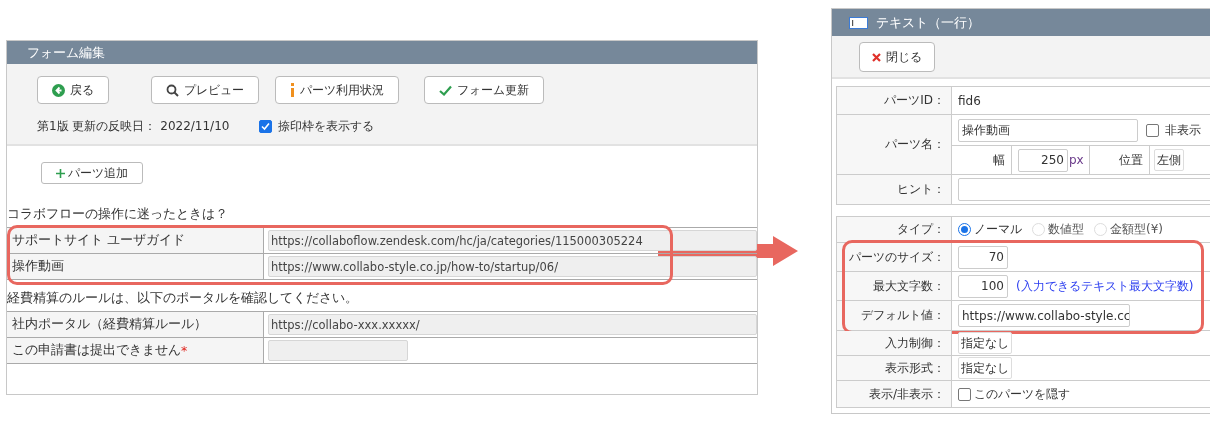 The image size is (1210, 421). Describe the element at coordinates (135, 240) in the screenshot. I see `field-label: サポートサイト ユーザガイド` at that location.